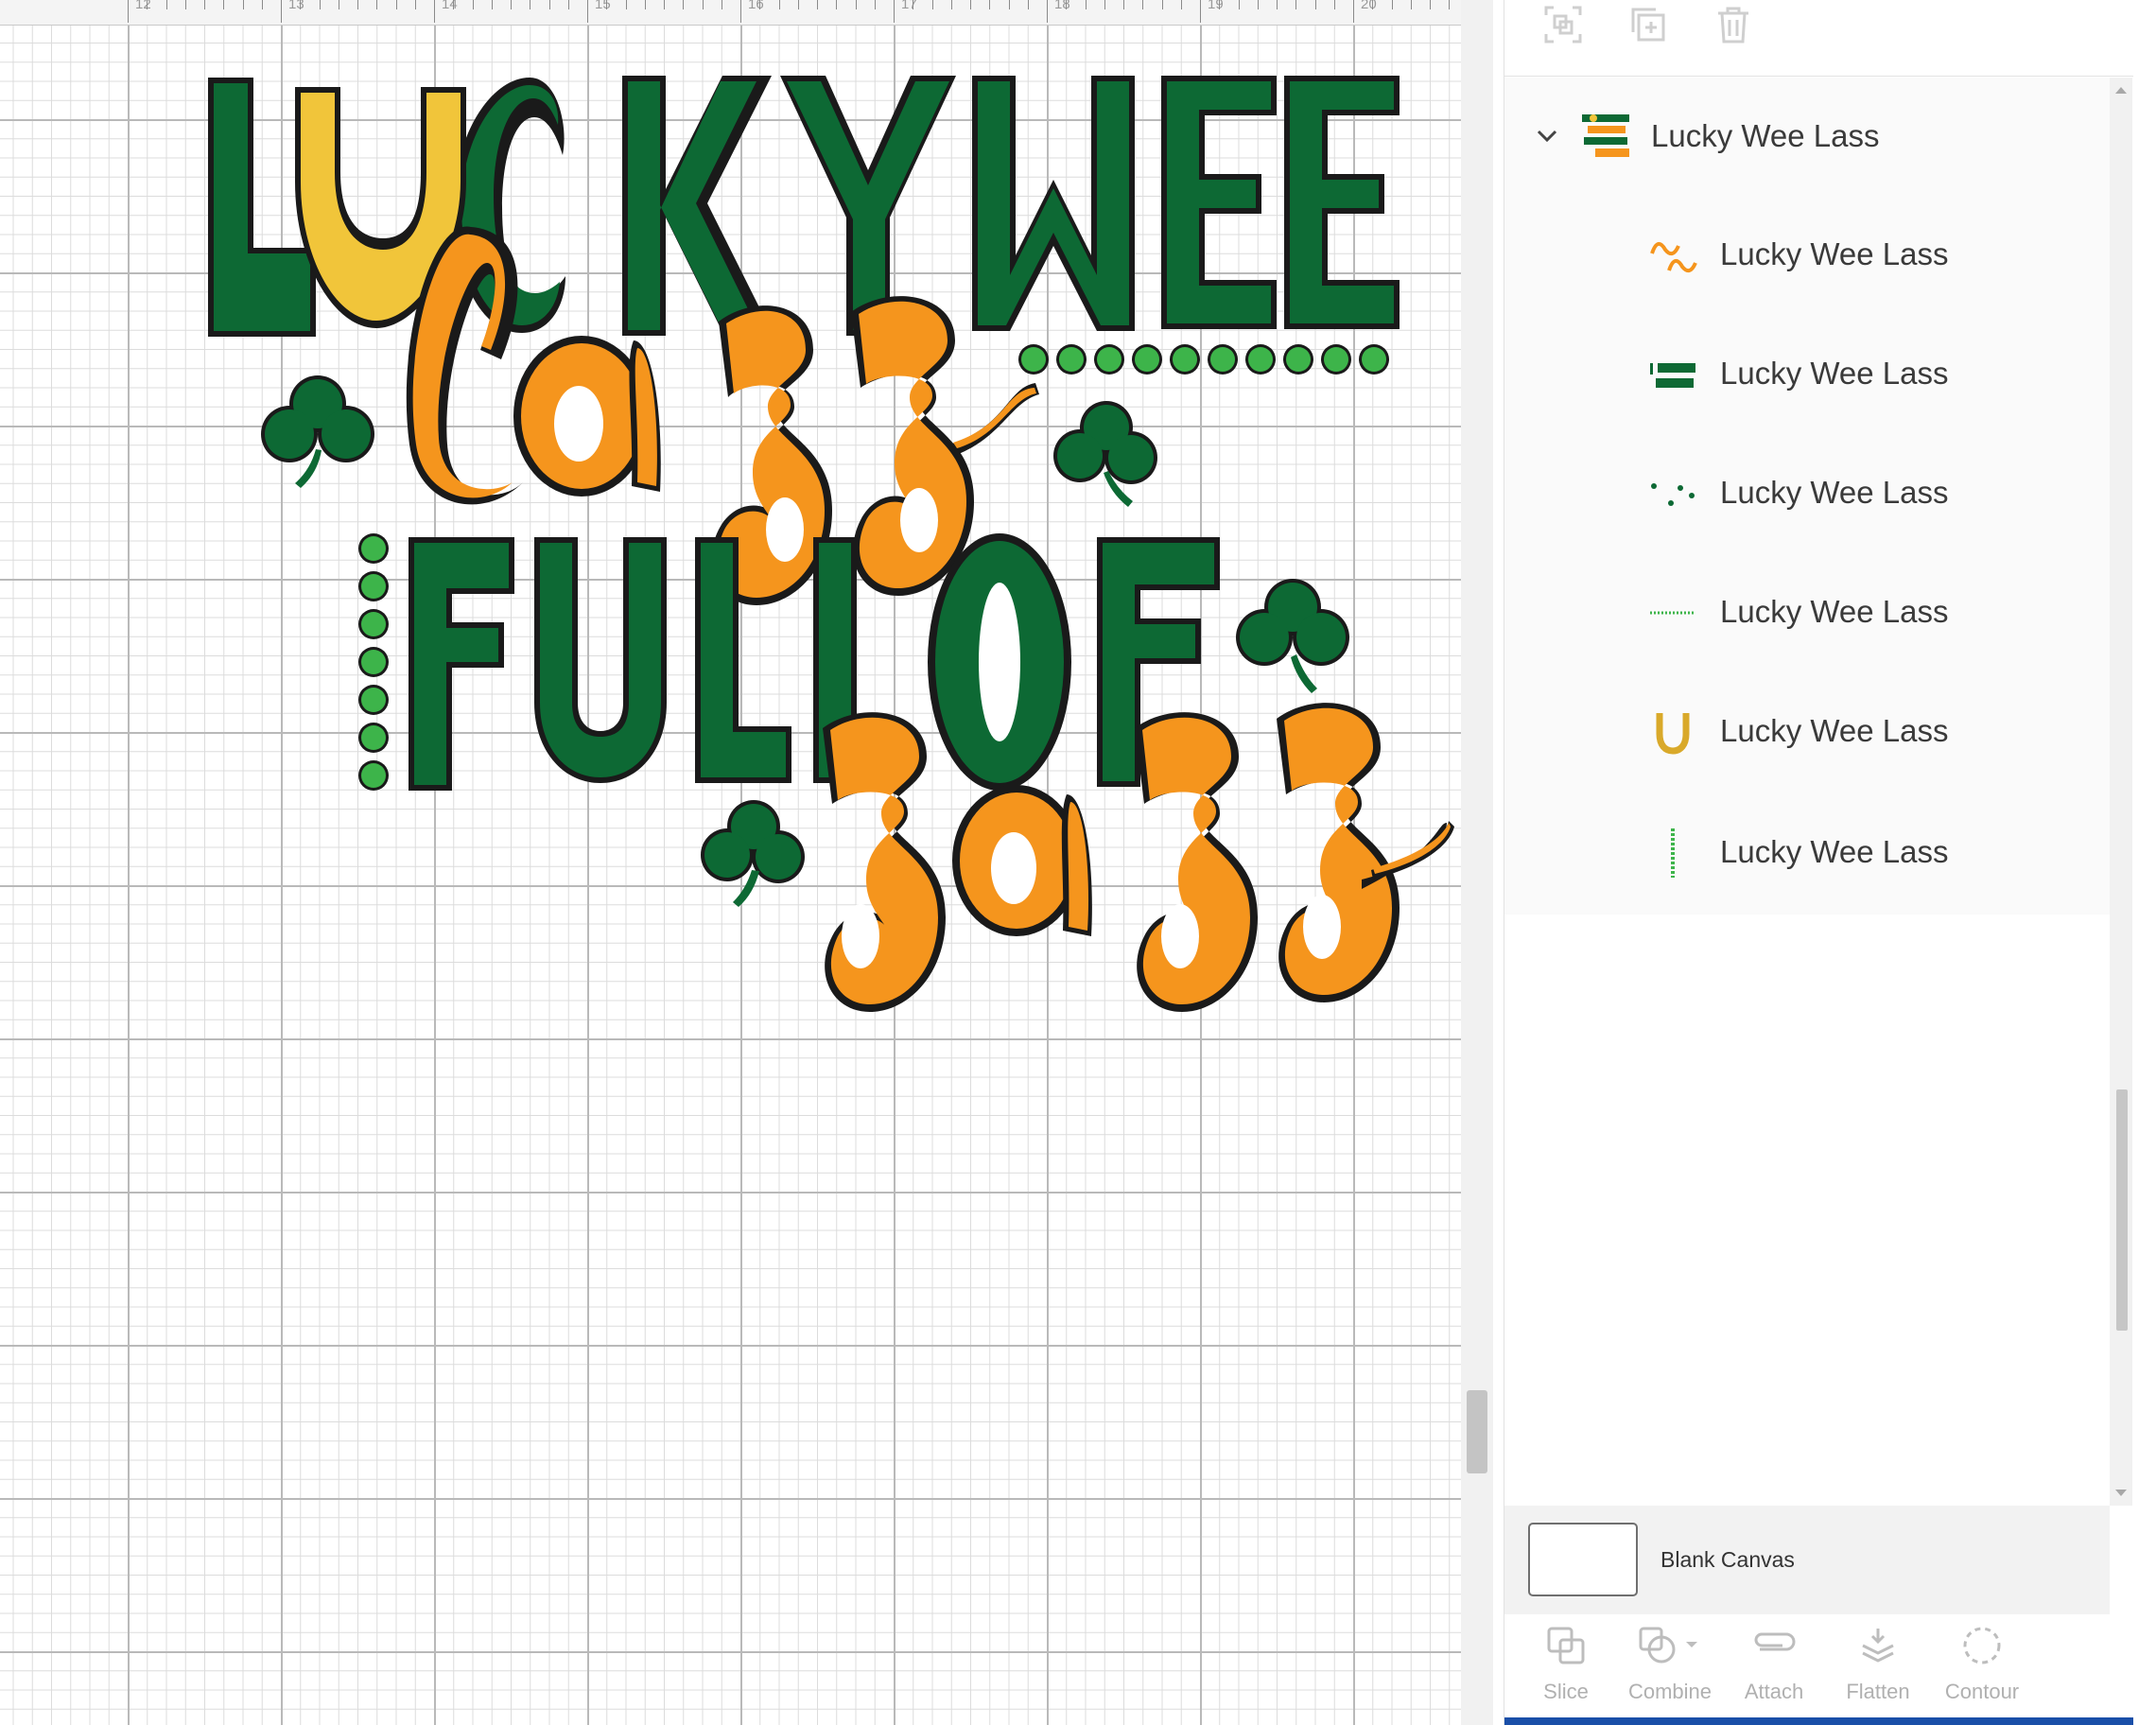  I want to click on combine-icon, so click(1668, 1645).